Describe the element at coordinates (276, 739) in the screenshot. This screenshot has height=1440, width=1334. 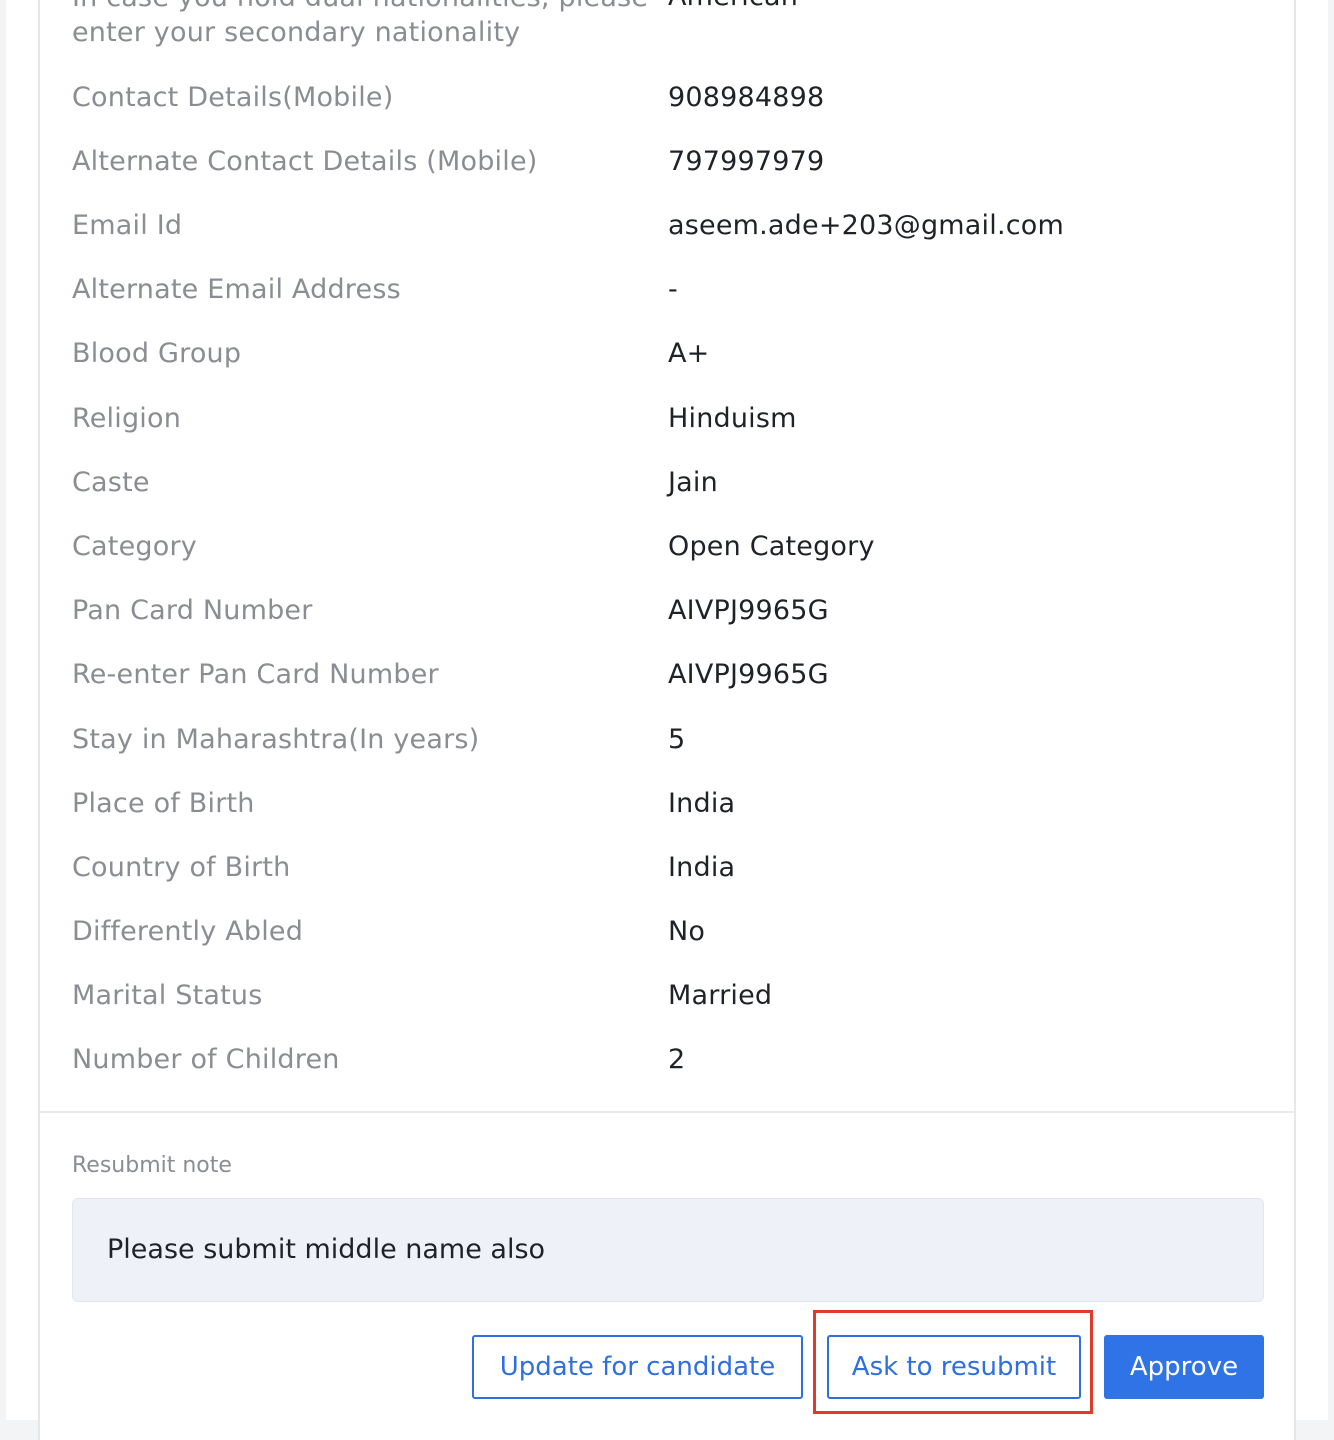
I see `detail-label: Stay in Maharashtra(In years)` at that location.